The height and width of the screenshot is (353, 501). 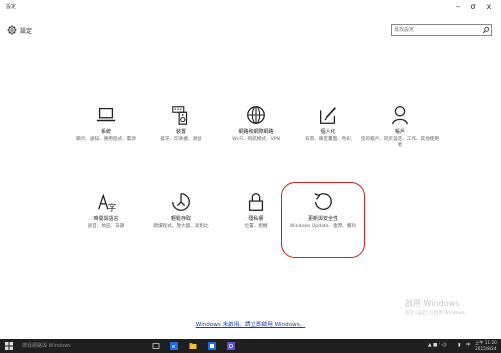 What do you see at coordinates (12, 30) in the screenshot?
I see `gear-icon` at bounding box center [12, 30].